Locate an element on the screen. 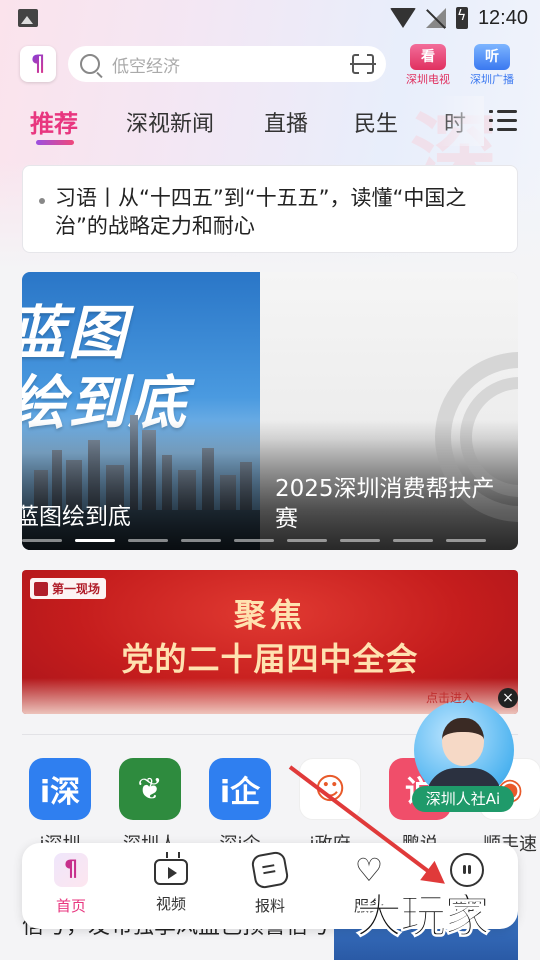 This screenshot has height=960, width=540. slide-caption-2: 2025深圳消费帮扶产赛 is located at coordinates (385, 504).